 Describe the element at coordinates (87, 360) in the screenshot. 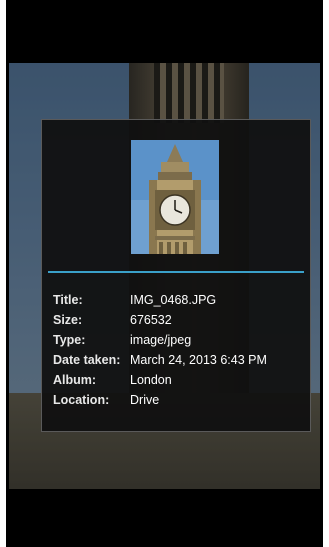

I see `detail-label: Date taken:` at that location.